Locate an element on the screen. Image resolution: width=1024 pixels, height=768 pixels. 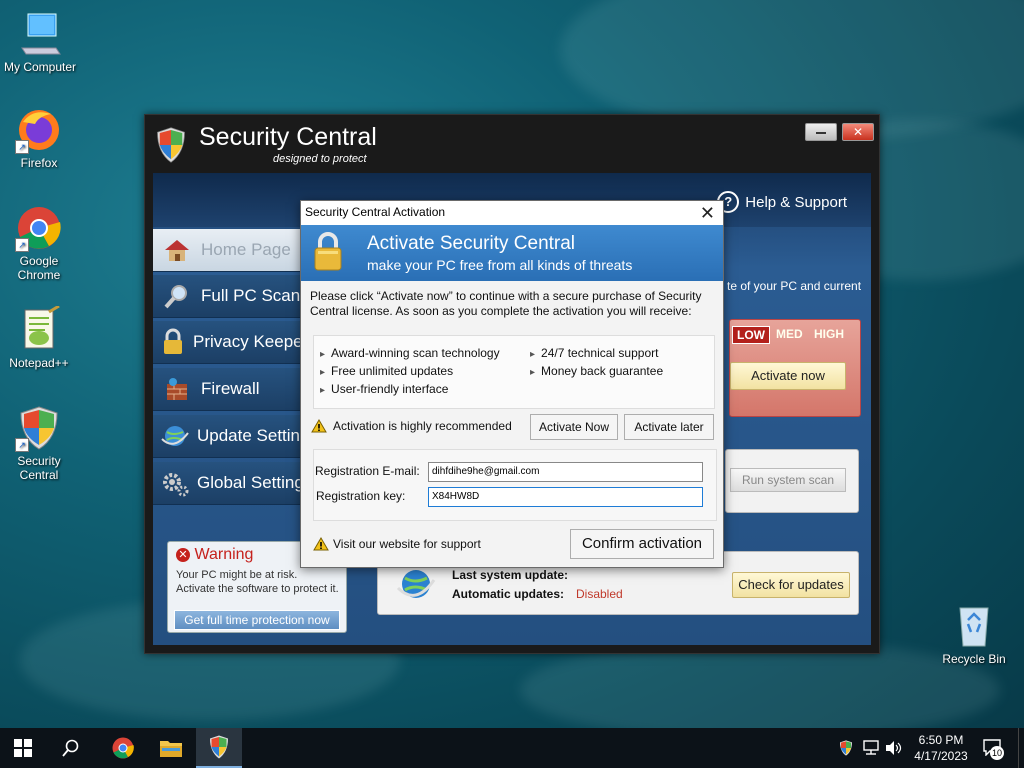
registration-key-field: X84HW8D is located at coordinates (565, 497).